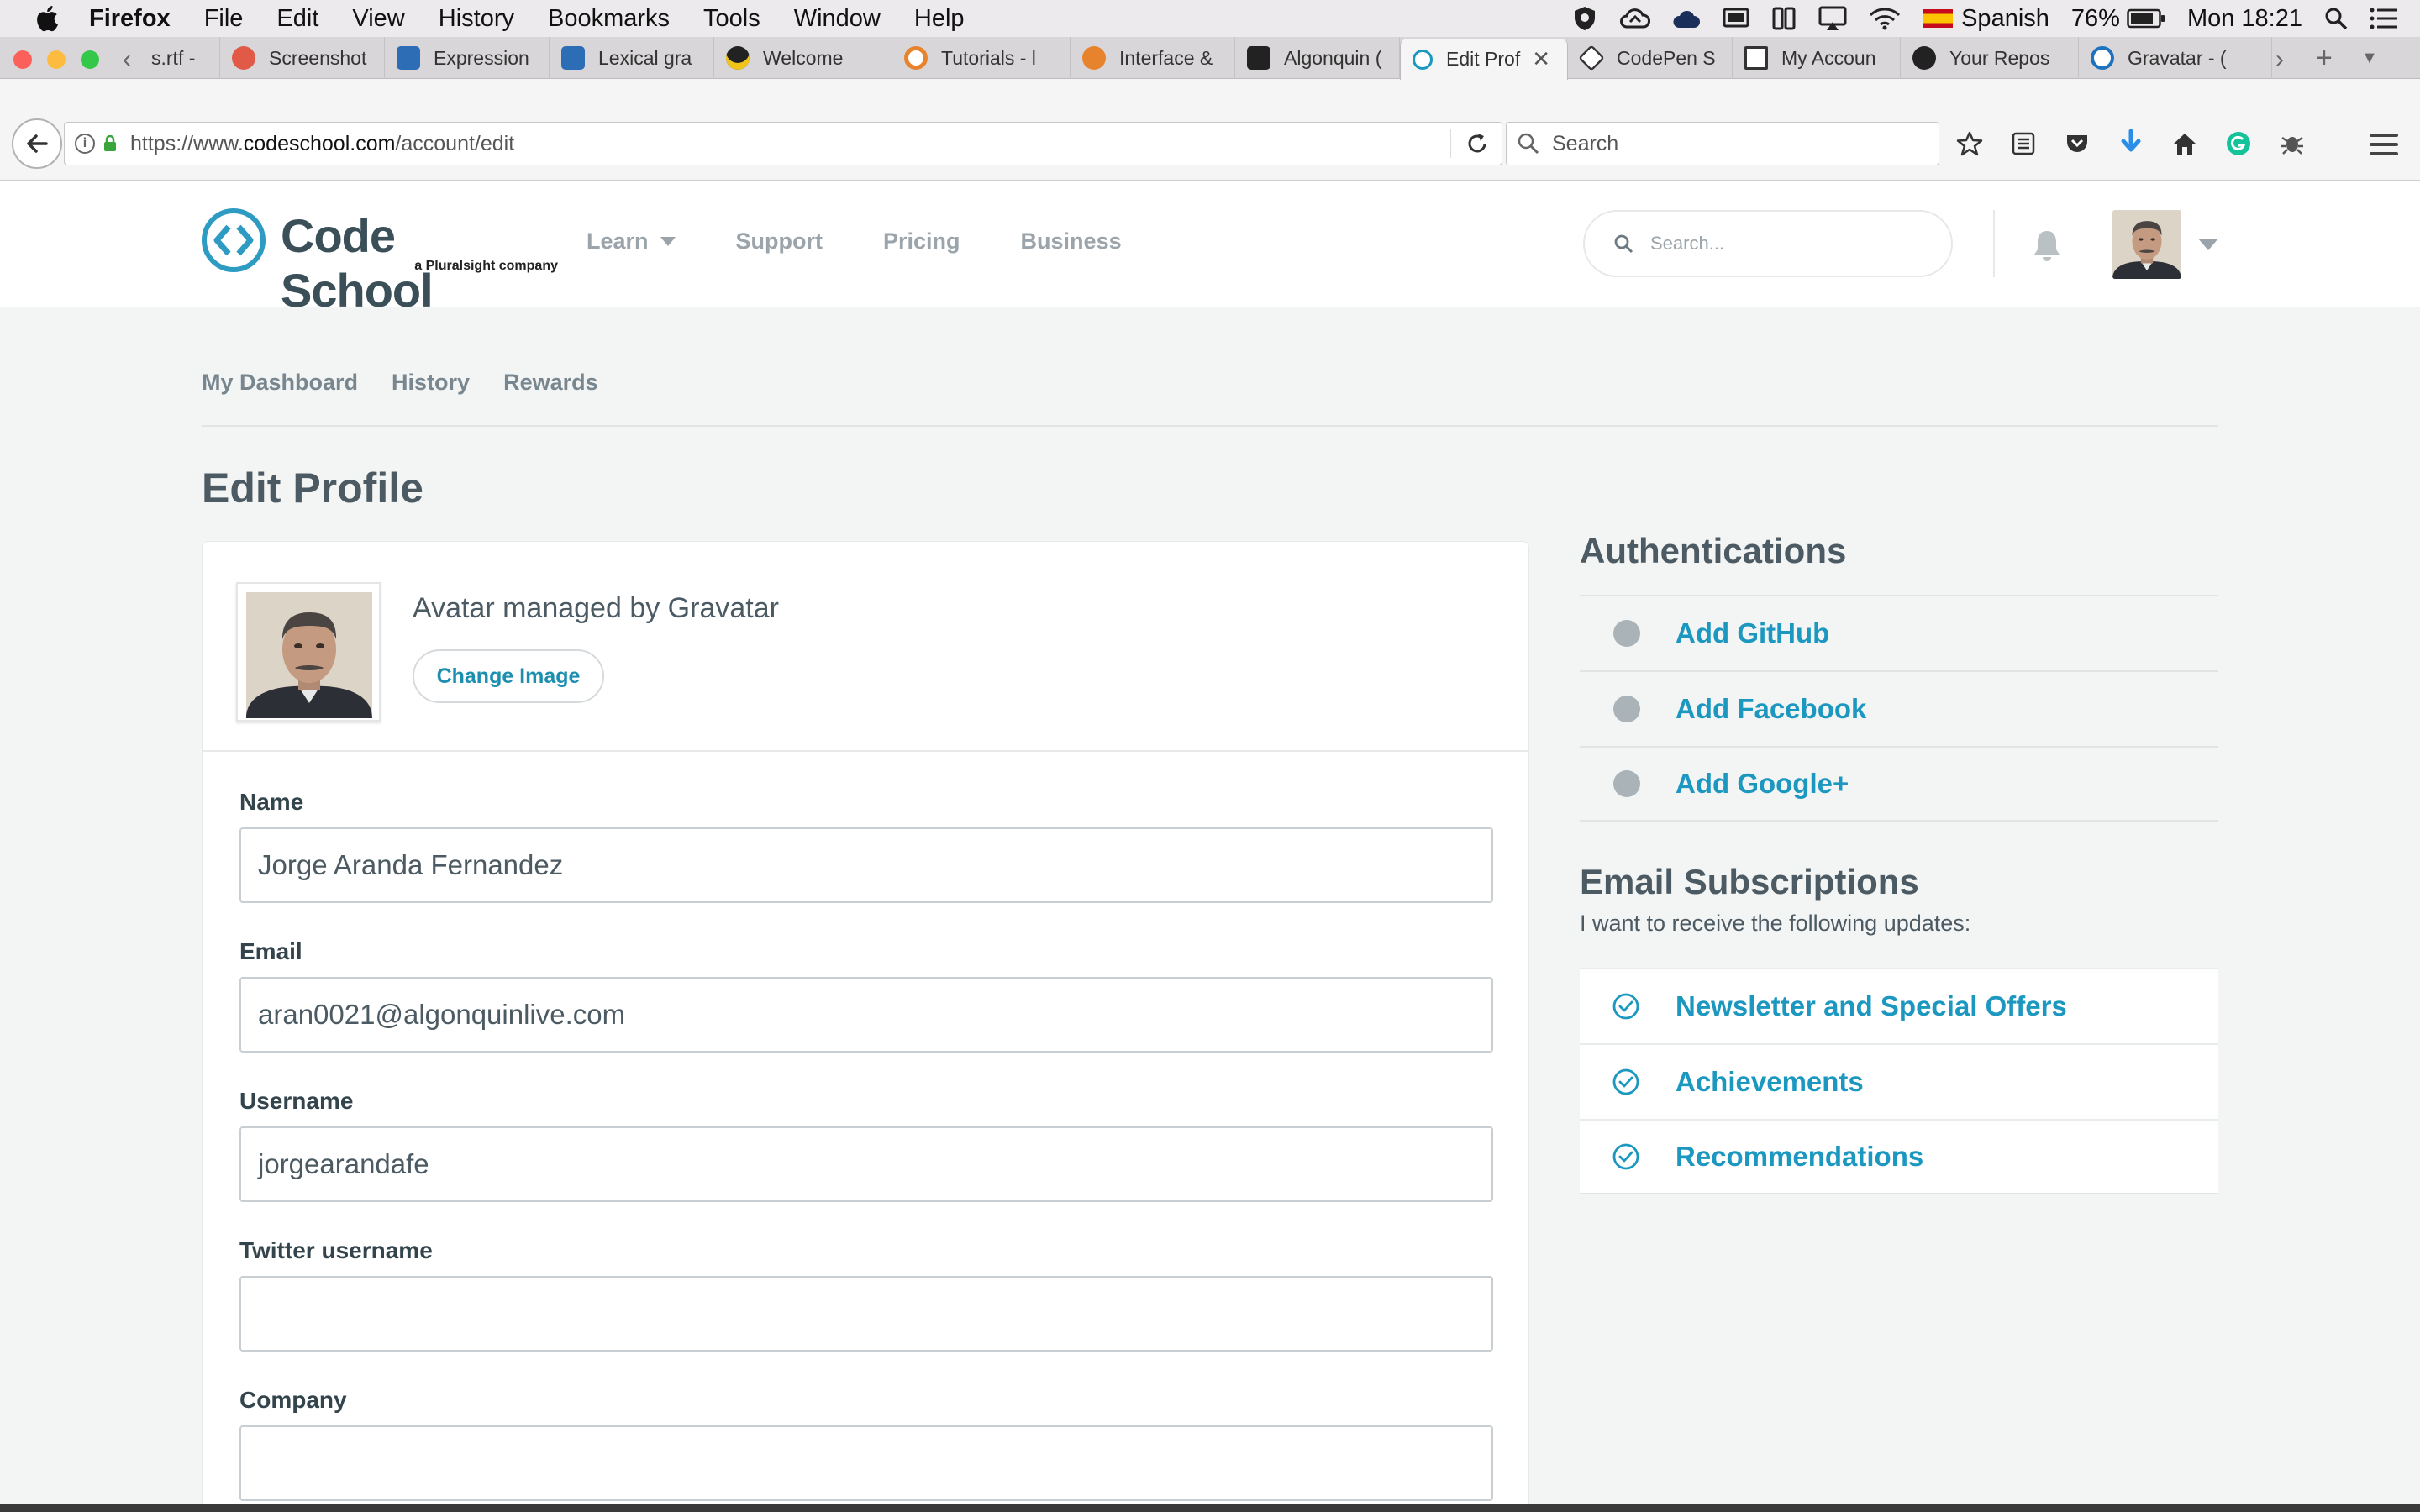 The height and width of the screenshot is (1512, 2420). Describe the element at coordinates (1624, 244) in the screenshot. I see `search-icon` at that location.